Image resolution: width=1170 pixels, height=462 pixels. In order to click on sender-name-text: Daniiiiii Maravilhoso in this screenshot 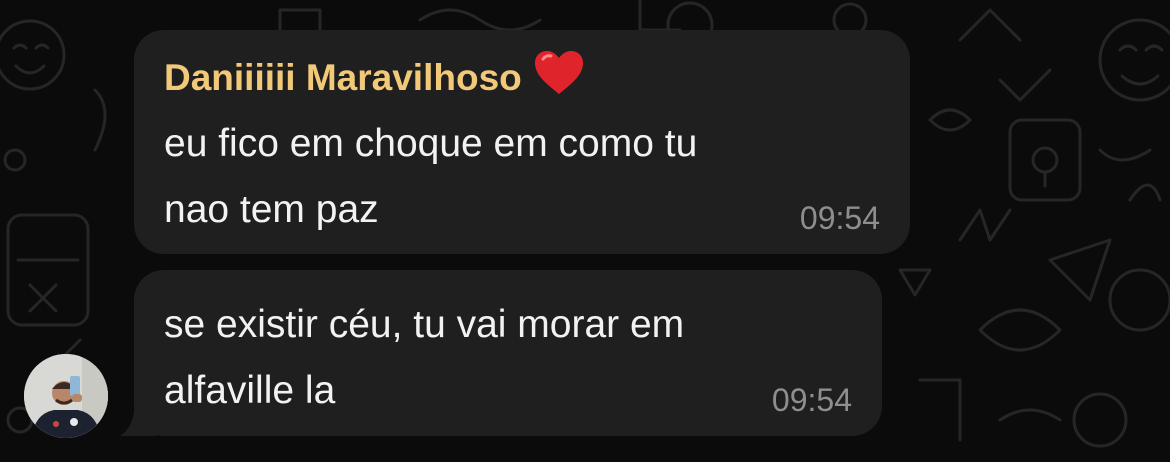, I will do `click(343, 77)`.